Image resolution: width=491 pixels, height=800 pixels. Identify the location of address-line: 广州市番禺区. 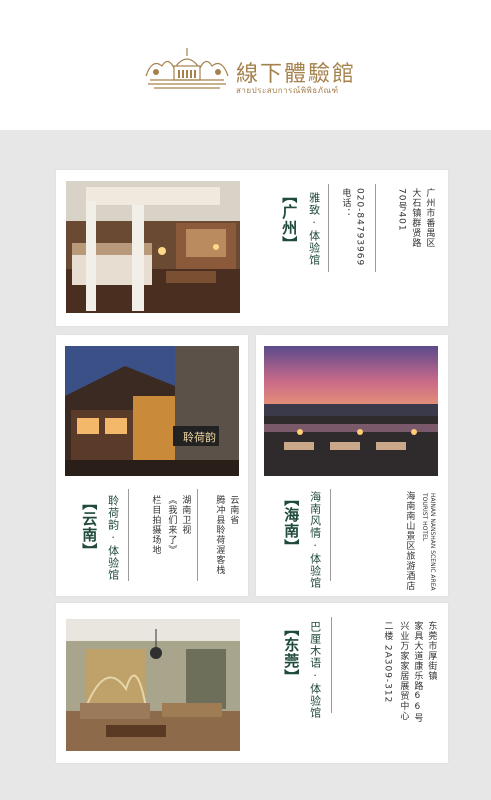
(429, 218).